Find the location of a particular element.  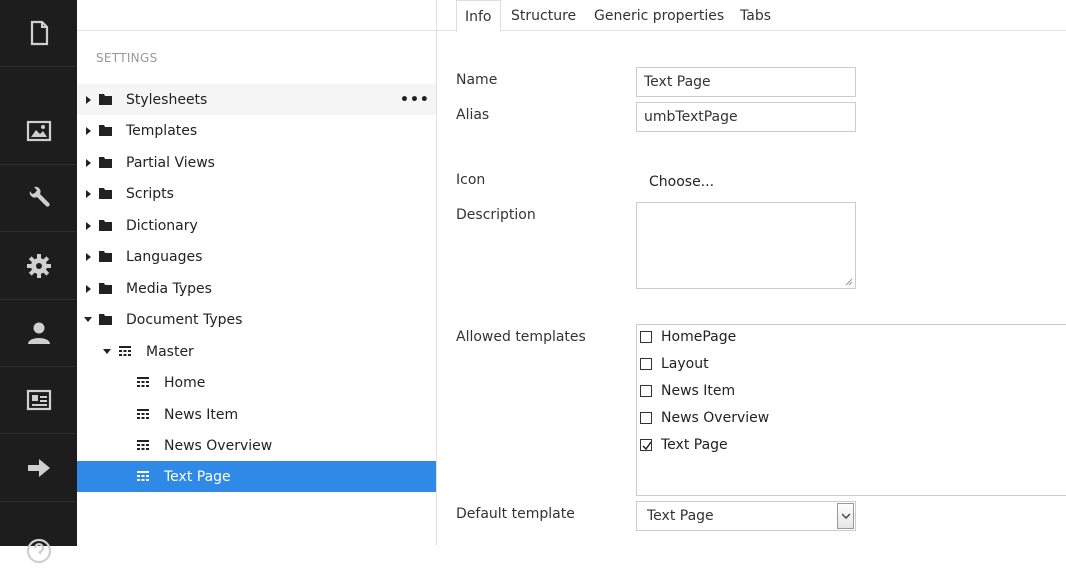

alias-label: Alias is located at coordinates (473, 115).